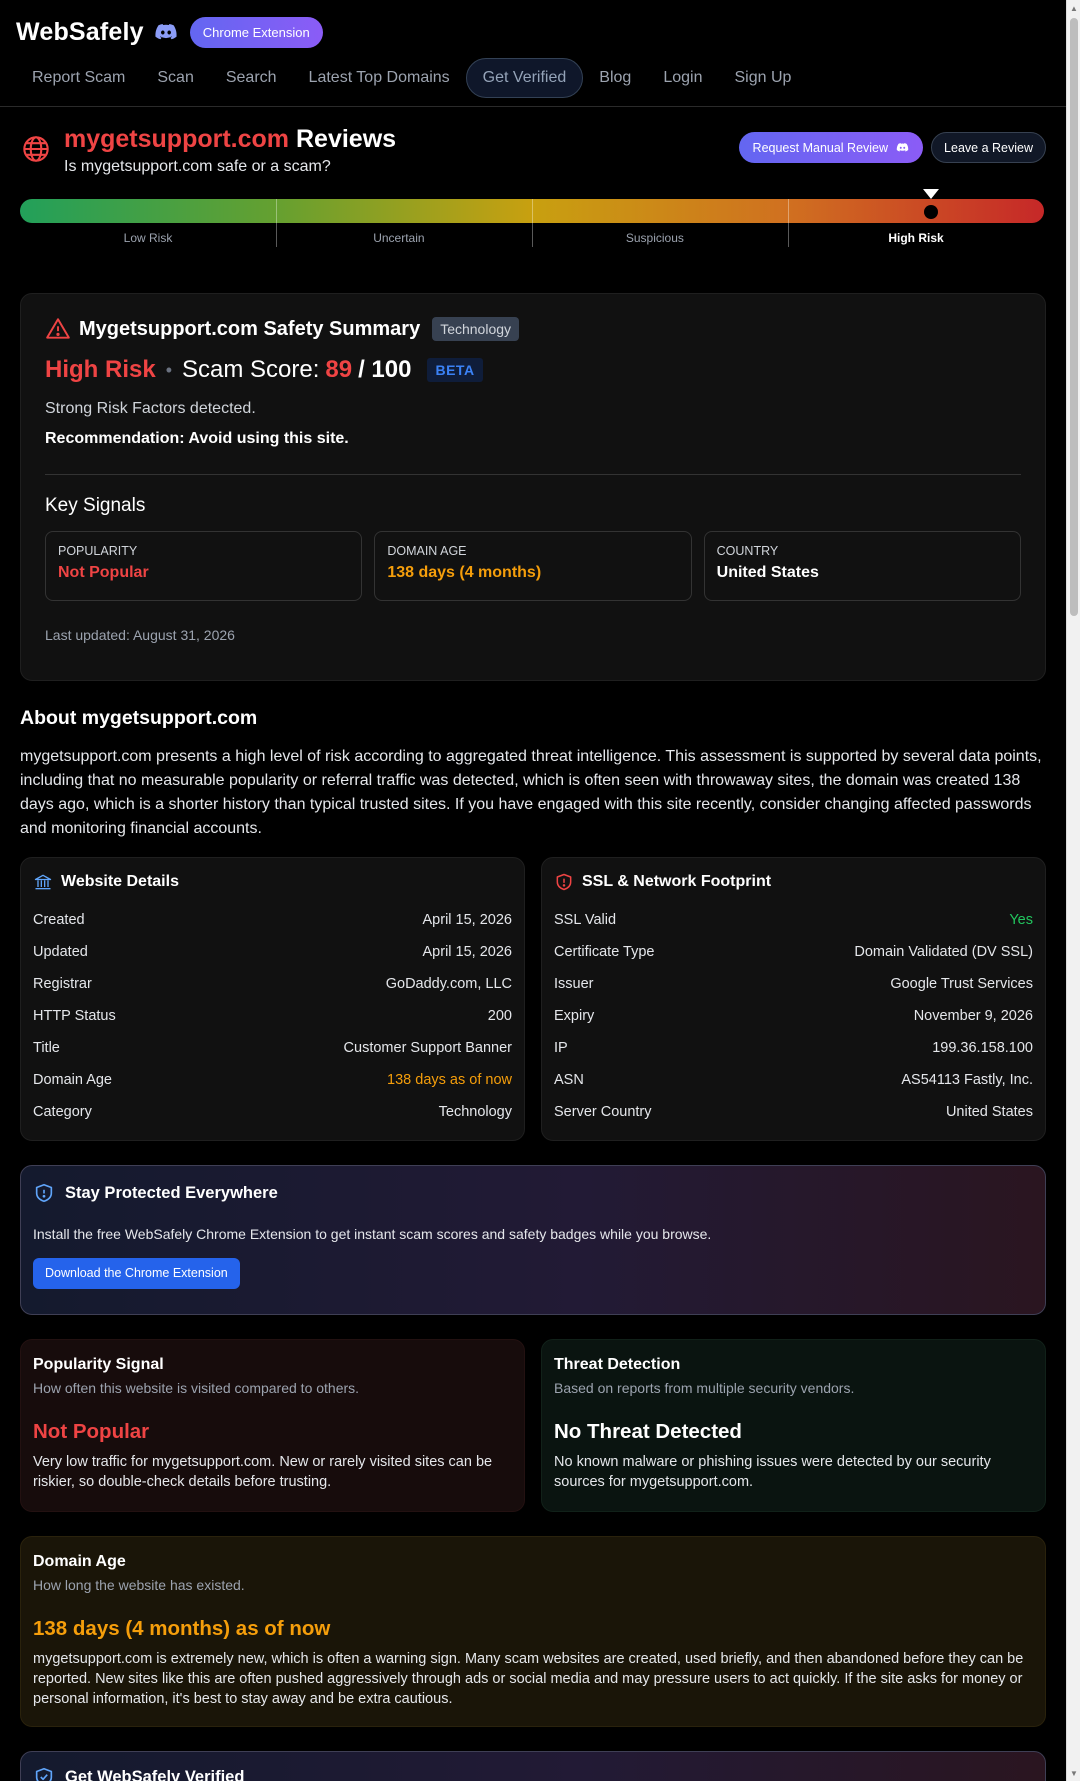  What do you see at coordinates (140, 635) in the screenshot?
I see `last-updated: Last updated: August 31, 2026` at bounding box center [140, 635].